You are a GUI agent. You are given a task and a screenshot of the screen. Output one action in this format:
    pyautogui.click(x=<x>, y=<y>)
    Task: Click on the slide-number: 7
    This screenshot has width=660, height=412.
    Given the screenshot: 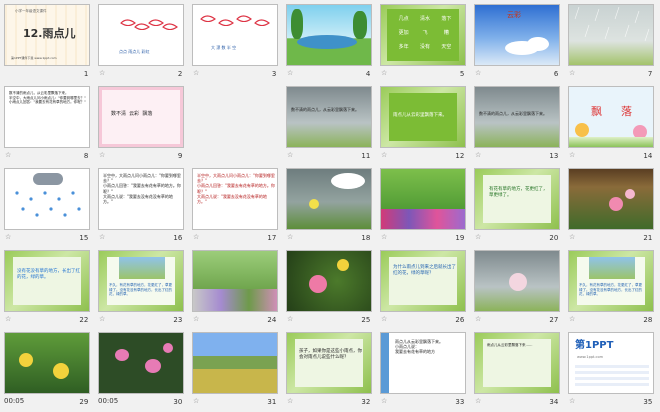 What is the action you would take?
    pyautogui.click(x=650, y=74)
    